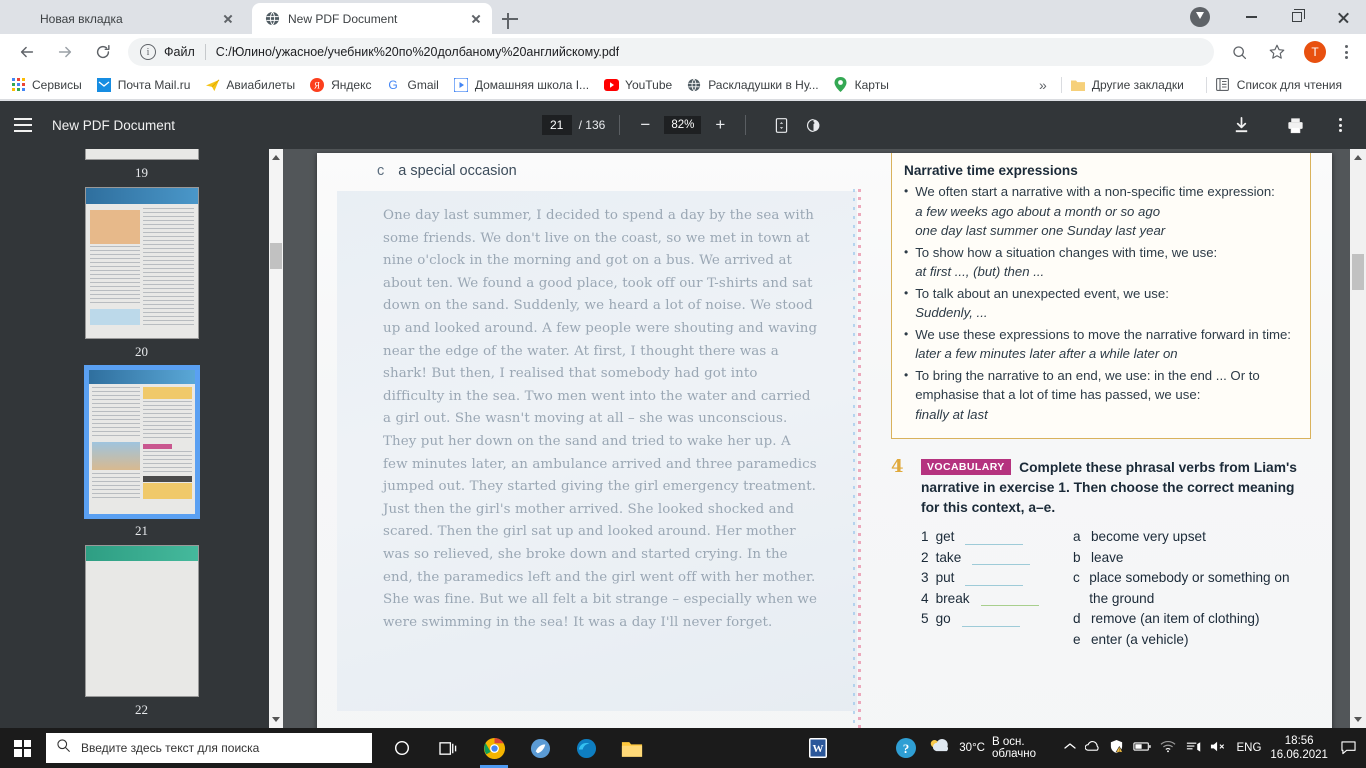 The image size is (1366, 768). What do you see at coordinates (556, 125) in the screenshot?
I see `page-number-input: 21` at bounding box center [556, 125].